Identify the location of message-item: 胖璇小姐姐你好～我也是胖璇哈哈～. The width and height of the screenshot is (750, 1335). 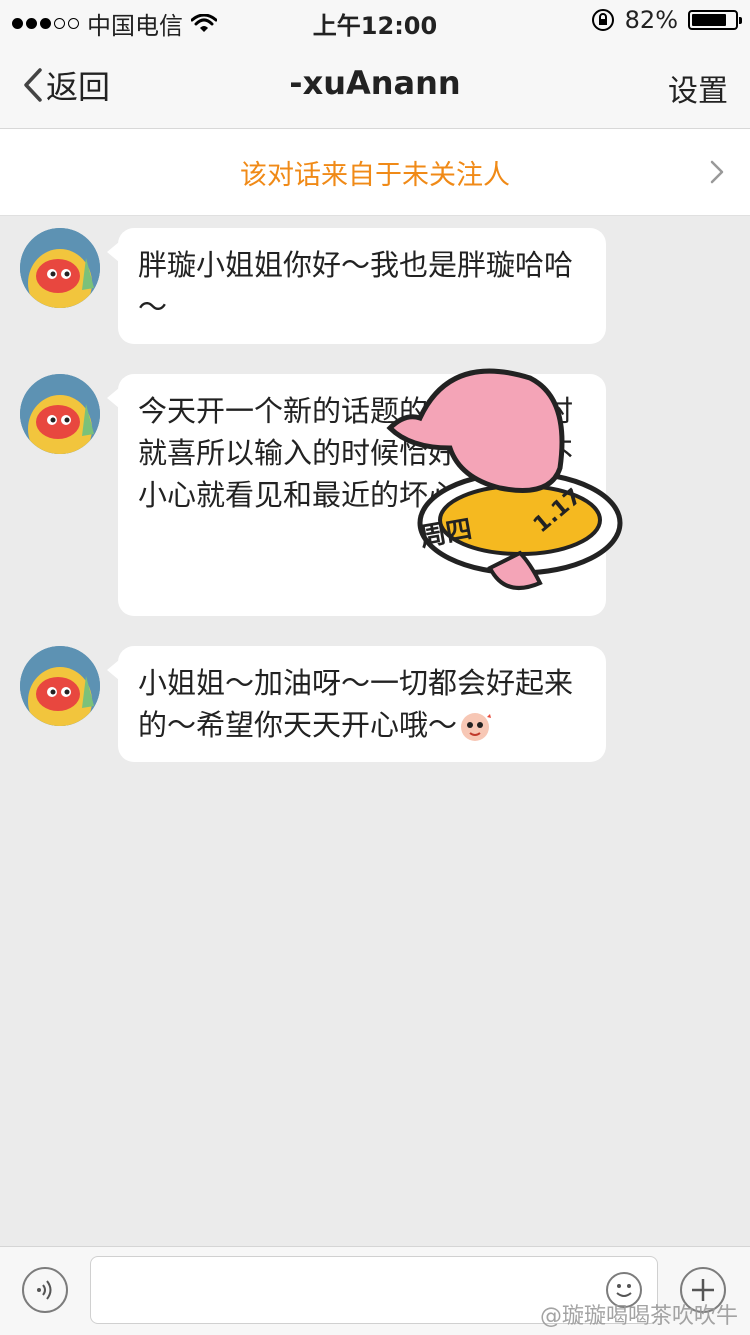
(313, 286).